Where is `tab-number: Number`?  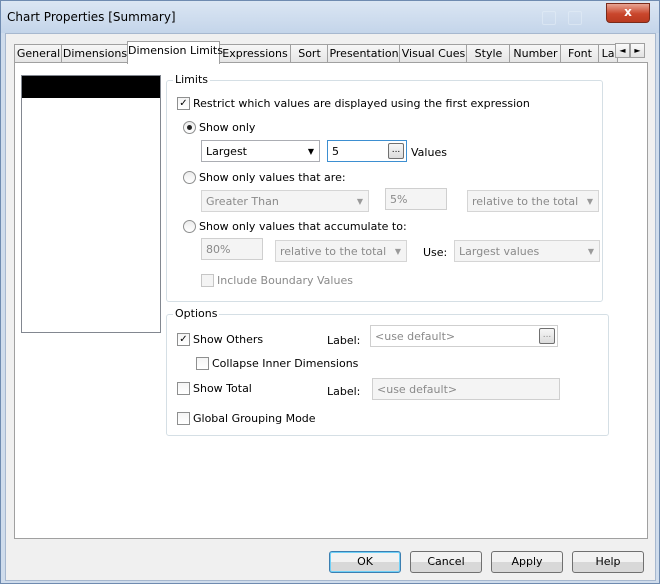
tab-number: Number is located at coordinates (535, 53).